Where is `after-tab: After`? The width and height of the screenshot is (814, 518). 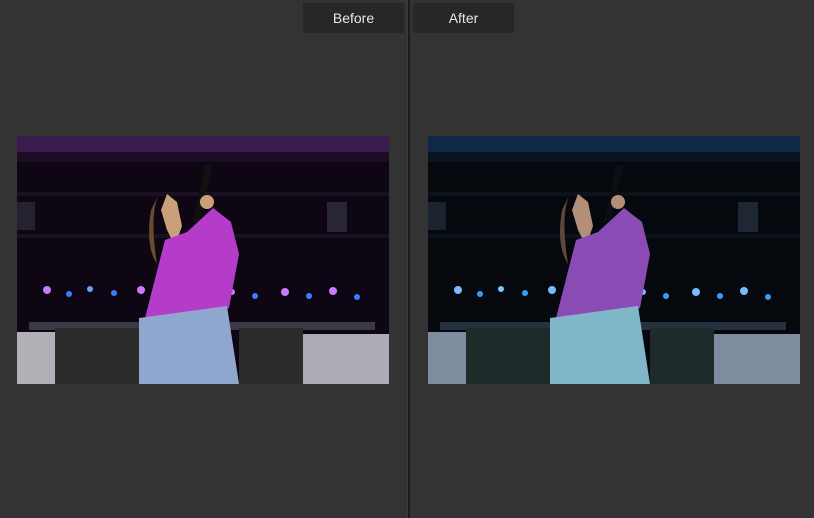
after-tab: After is located at coordinates (463, 18).